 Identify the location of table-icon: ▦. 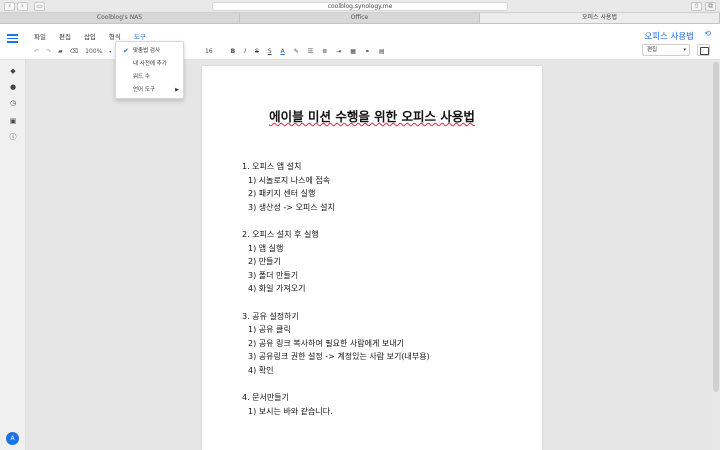
(353, 51).